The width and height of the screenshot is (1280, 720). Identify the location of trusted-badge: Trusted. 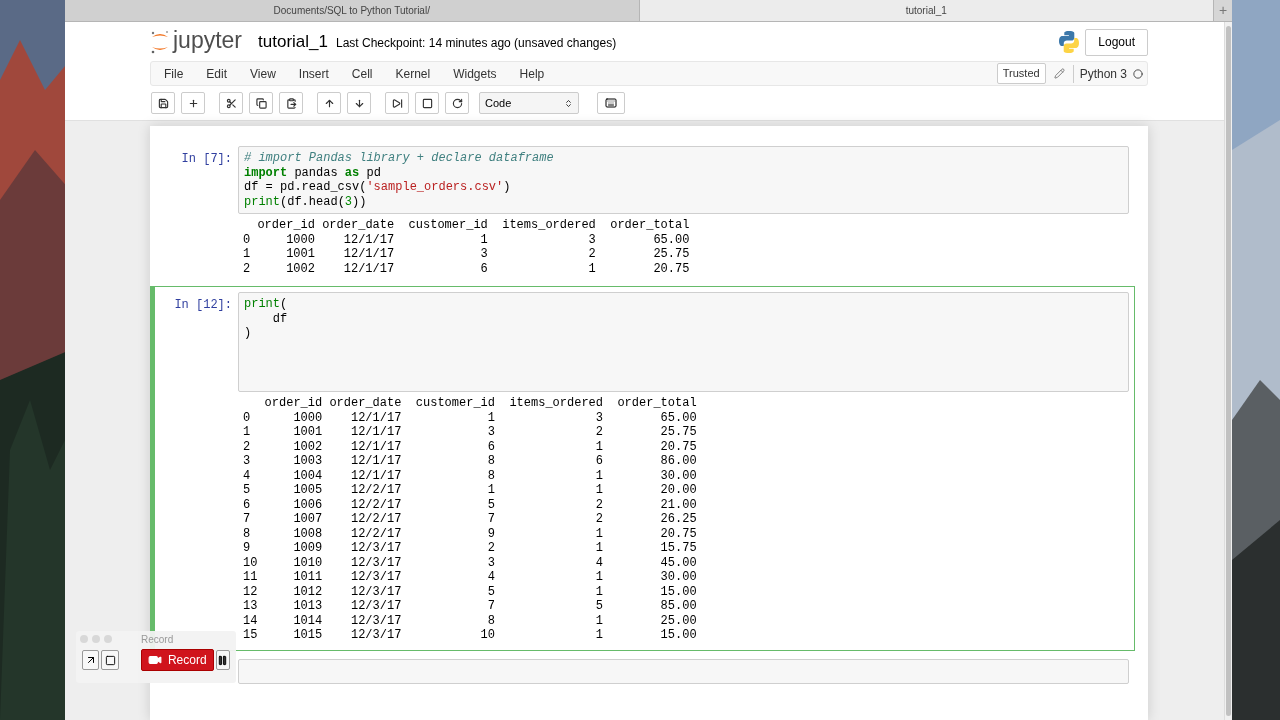
(1021, 73).